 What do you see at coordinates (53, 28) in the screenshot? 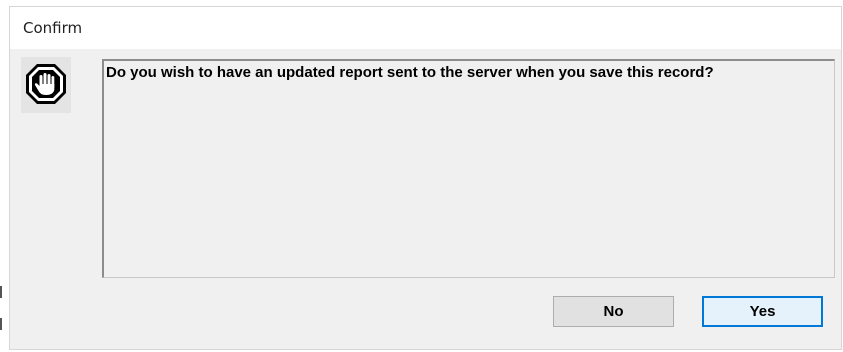
I see `dialog-title: Confirm` at bounding box center [53, 28].